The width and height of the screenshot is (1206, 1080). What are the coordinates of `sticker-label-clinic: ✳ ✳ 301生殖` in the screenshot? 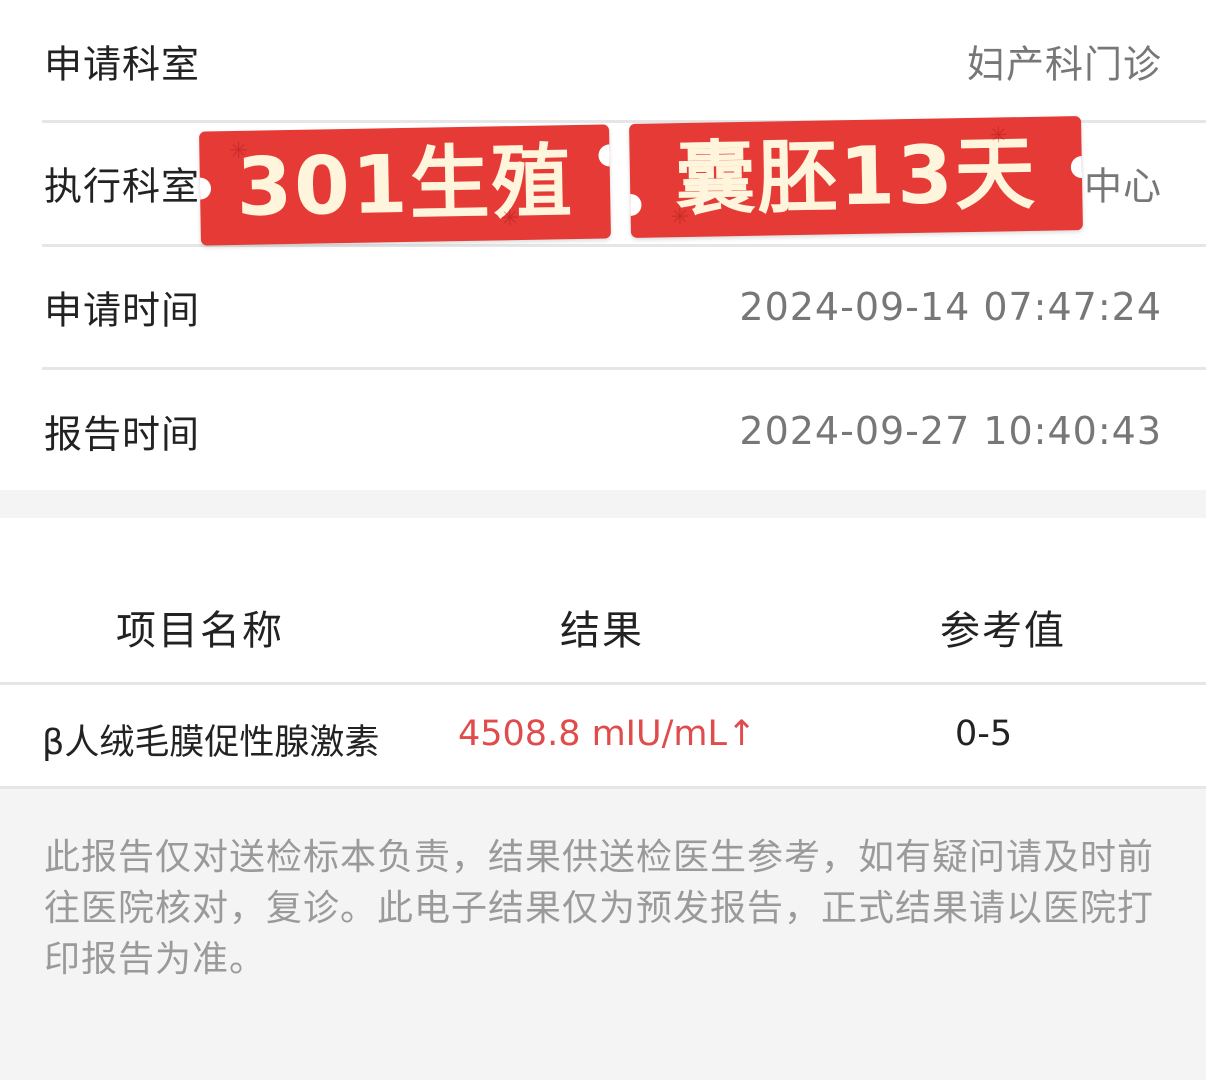 It's located at (405, 185).